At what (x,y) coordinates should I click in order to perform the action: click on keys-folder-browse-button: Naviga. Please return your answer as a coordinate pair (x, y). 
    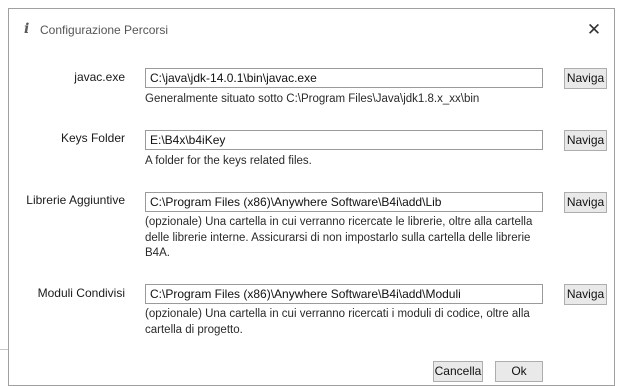
    Looking at the image, I should click on (585, 140).